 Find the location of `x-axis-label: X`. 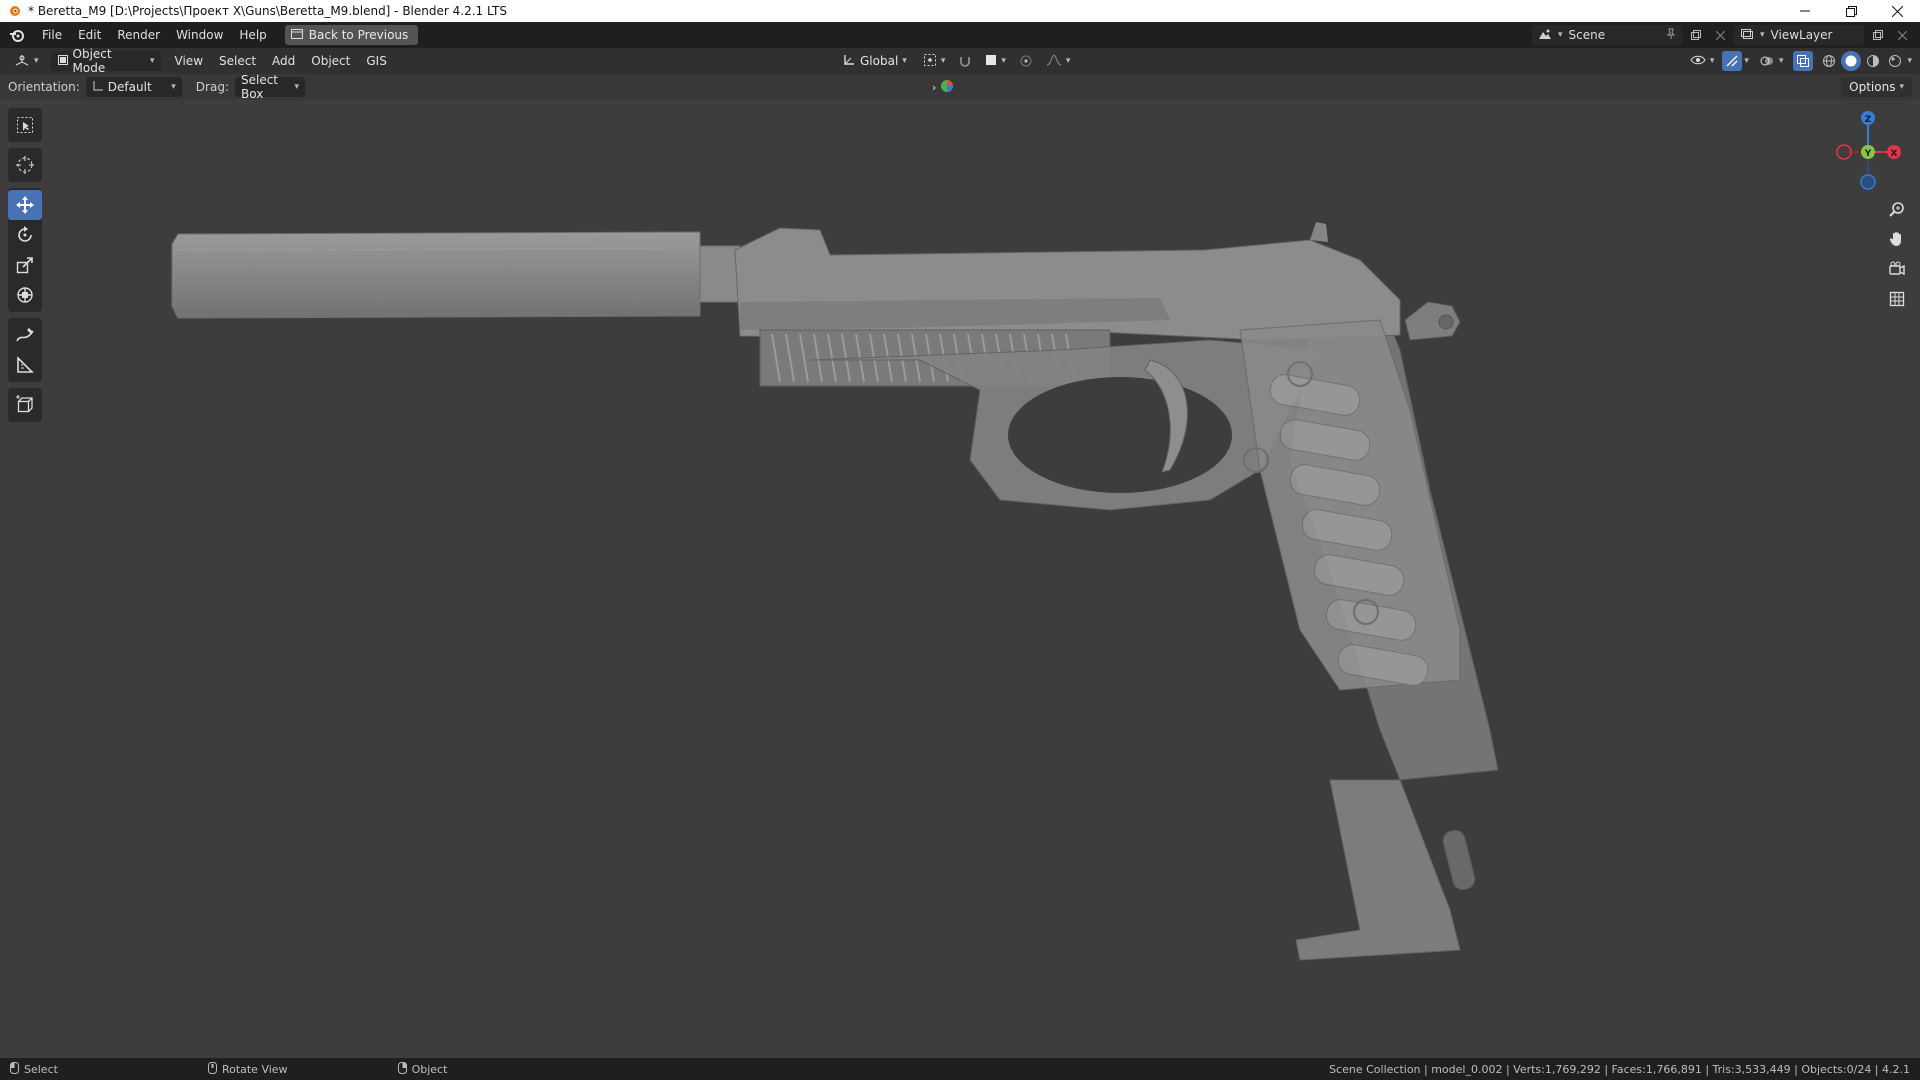

x-axis-label: X is located at coordinates (1894, 154).